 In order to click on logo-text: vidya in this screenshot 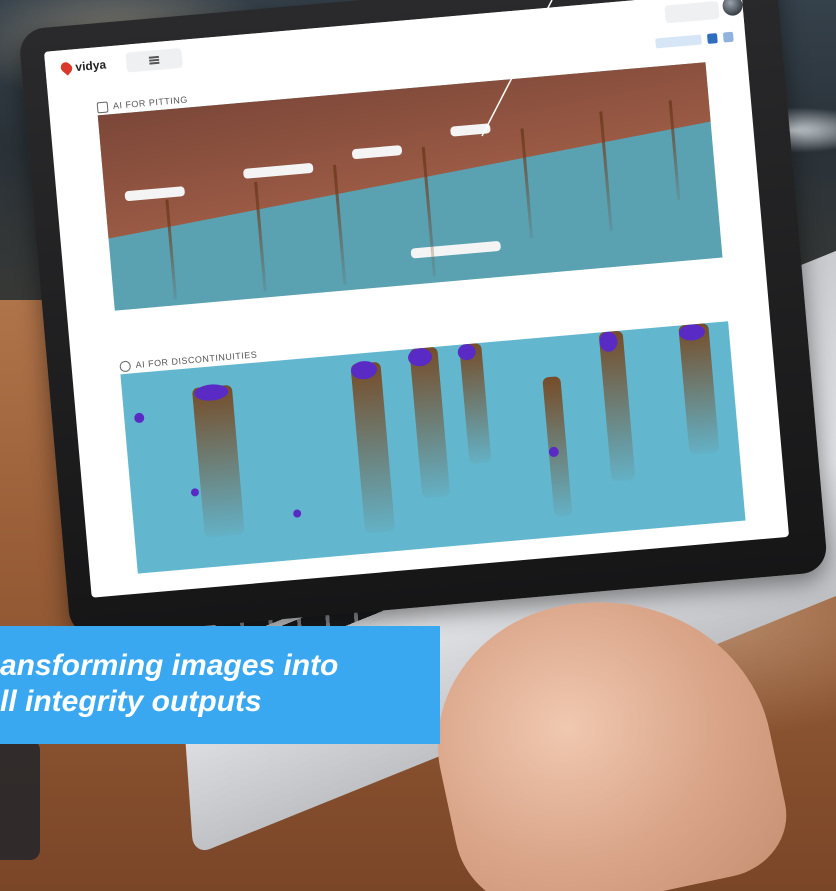, I will do `click(90, 66)`.